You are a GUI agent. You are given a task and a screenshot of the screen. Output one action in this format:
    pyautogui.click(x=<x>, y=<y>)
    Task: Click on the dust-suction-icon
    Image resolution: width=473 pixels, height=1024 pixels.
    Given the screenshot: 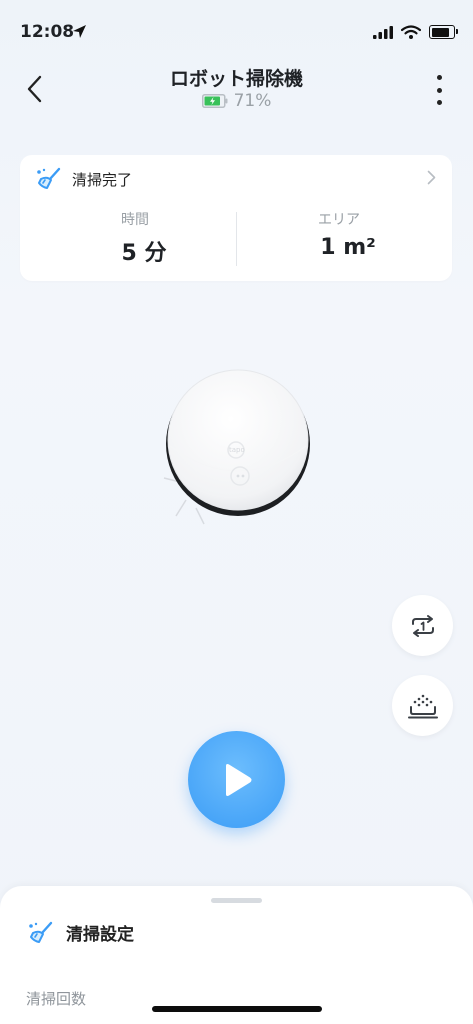 What is the action you would take?
    pyautogui.click(x=422, y=706)
    